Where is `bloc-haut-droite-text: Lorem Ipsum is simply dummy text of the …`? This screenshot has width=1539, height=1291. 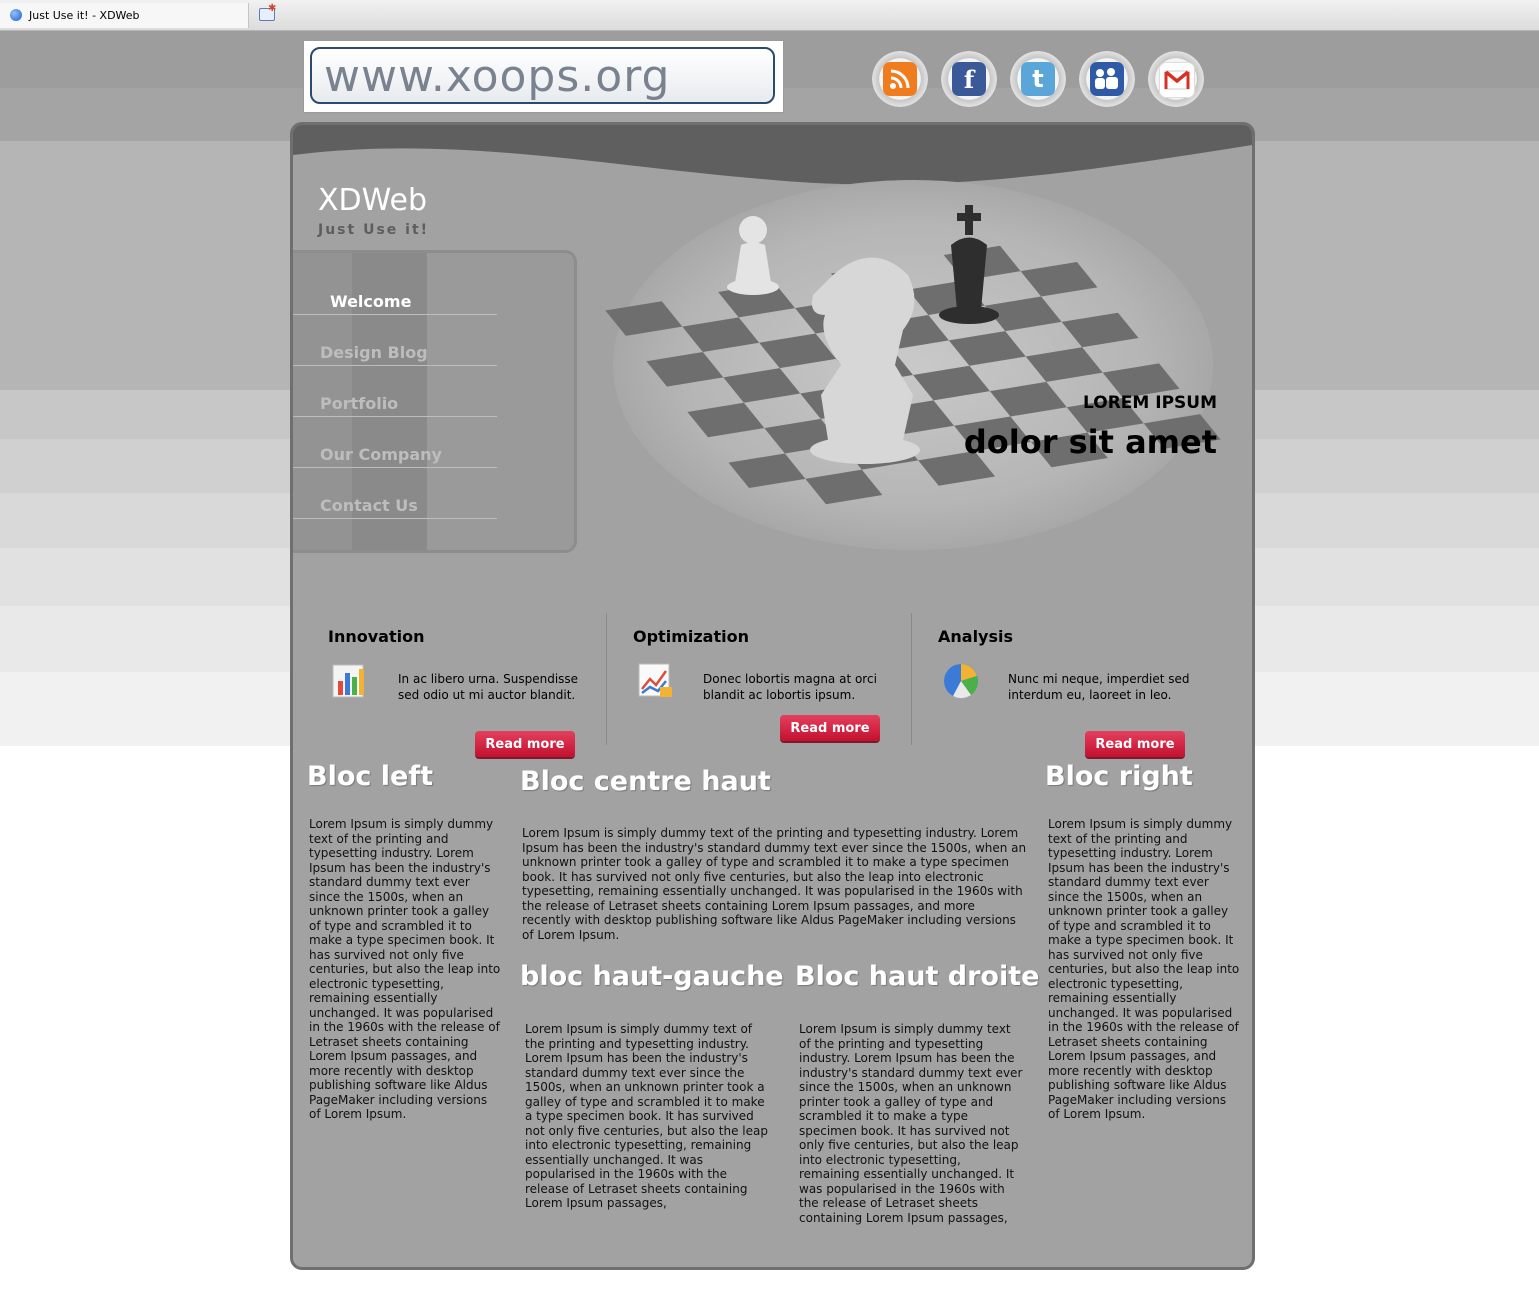 bloc-haut-droite-text: Lorem Ipsum is simply dummy text of the … is located at coordinates (911, 1123).